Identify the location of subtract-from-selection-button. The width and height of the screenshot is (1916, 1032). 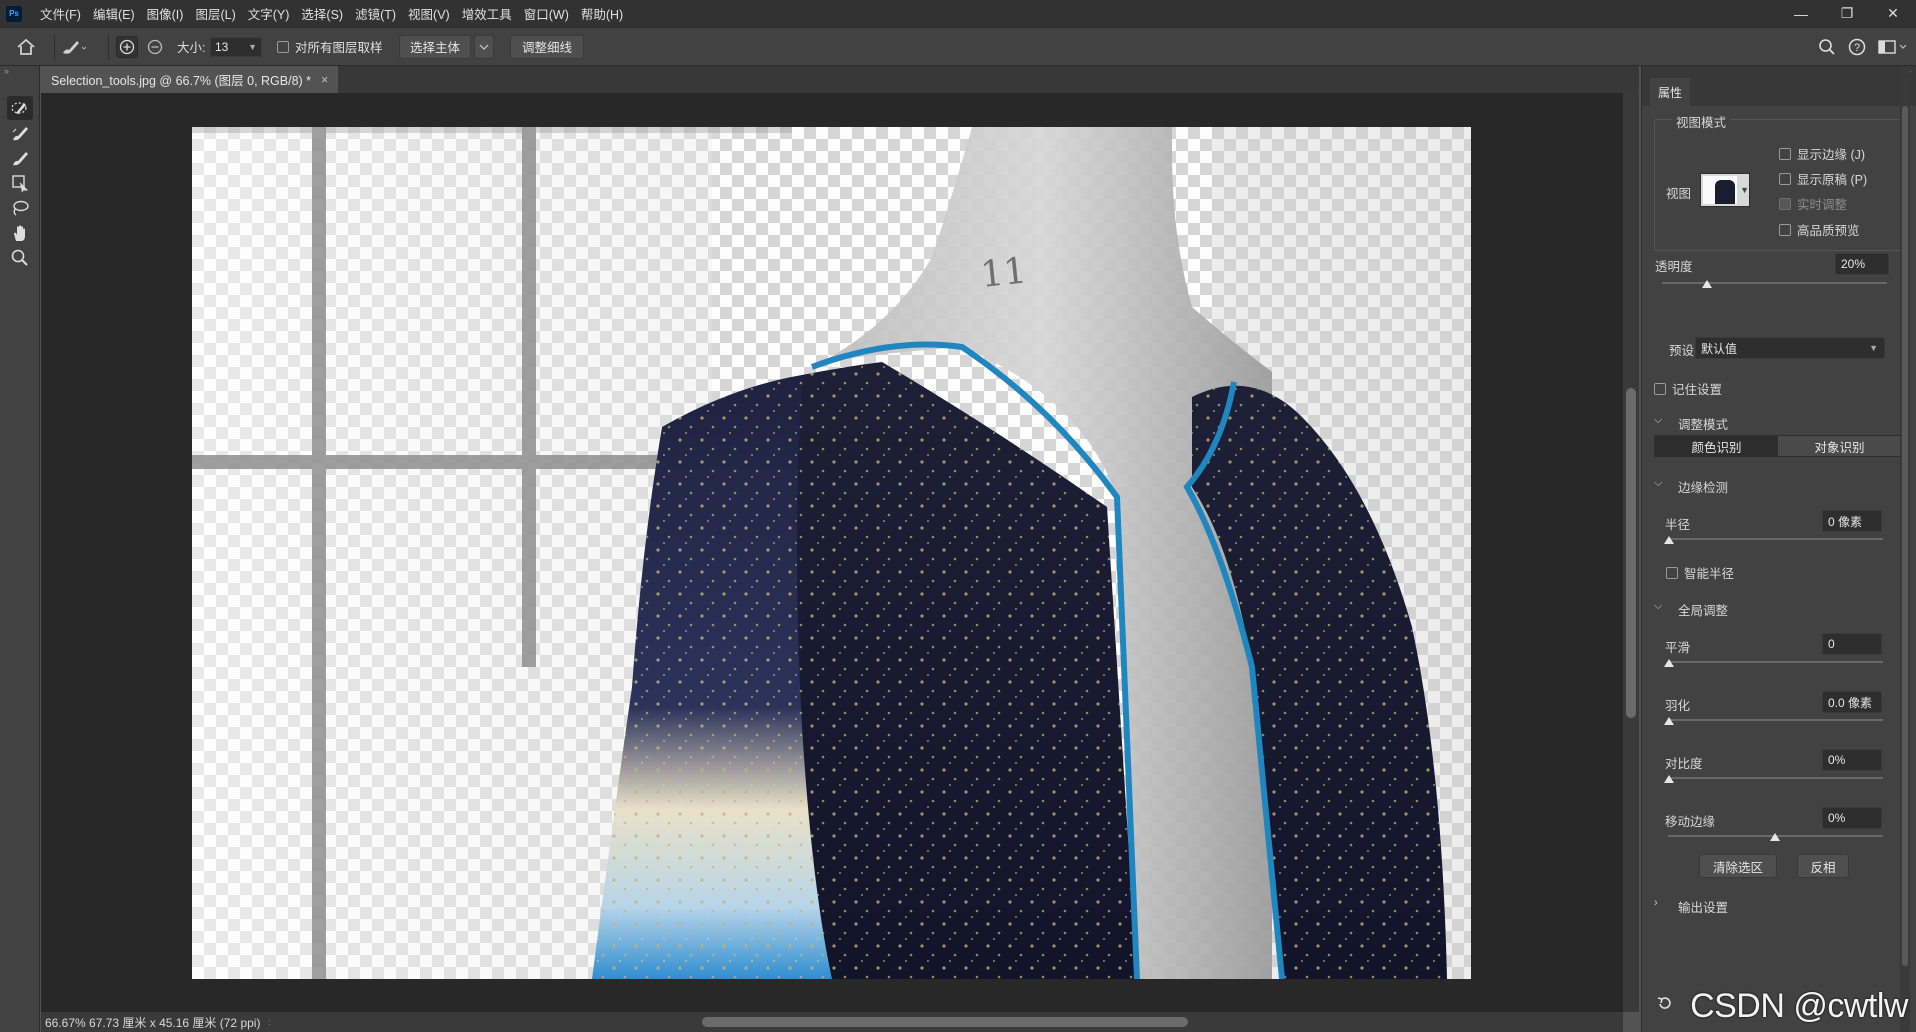
(155, 46).